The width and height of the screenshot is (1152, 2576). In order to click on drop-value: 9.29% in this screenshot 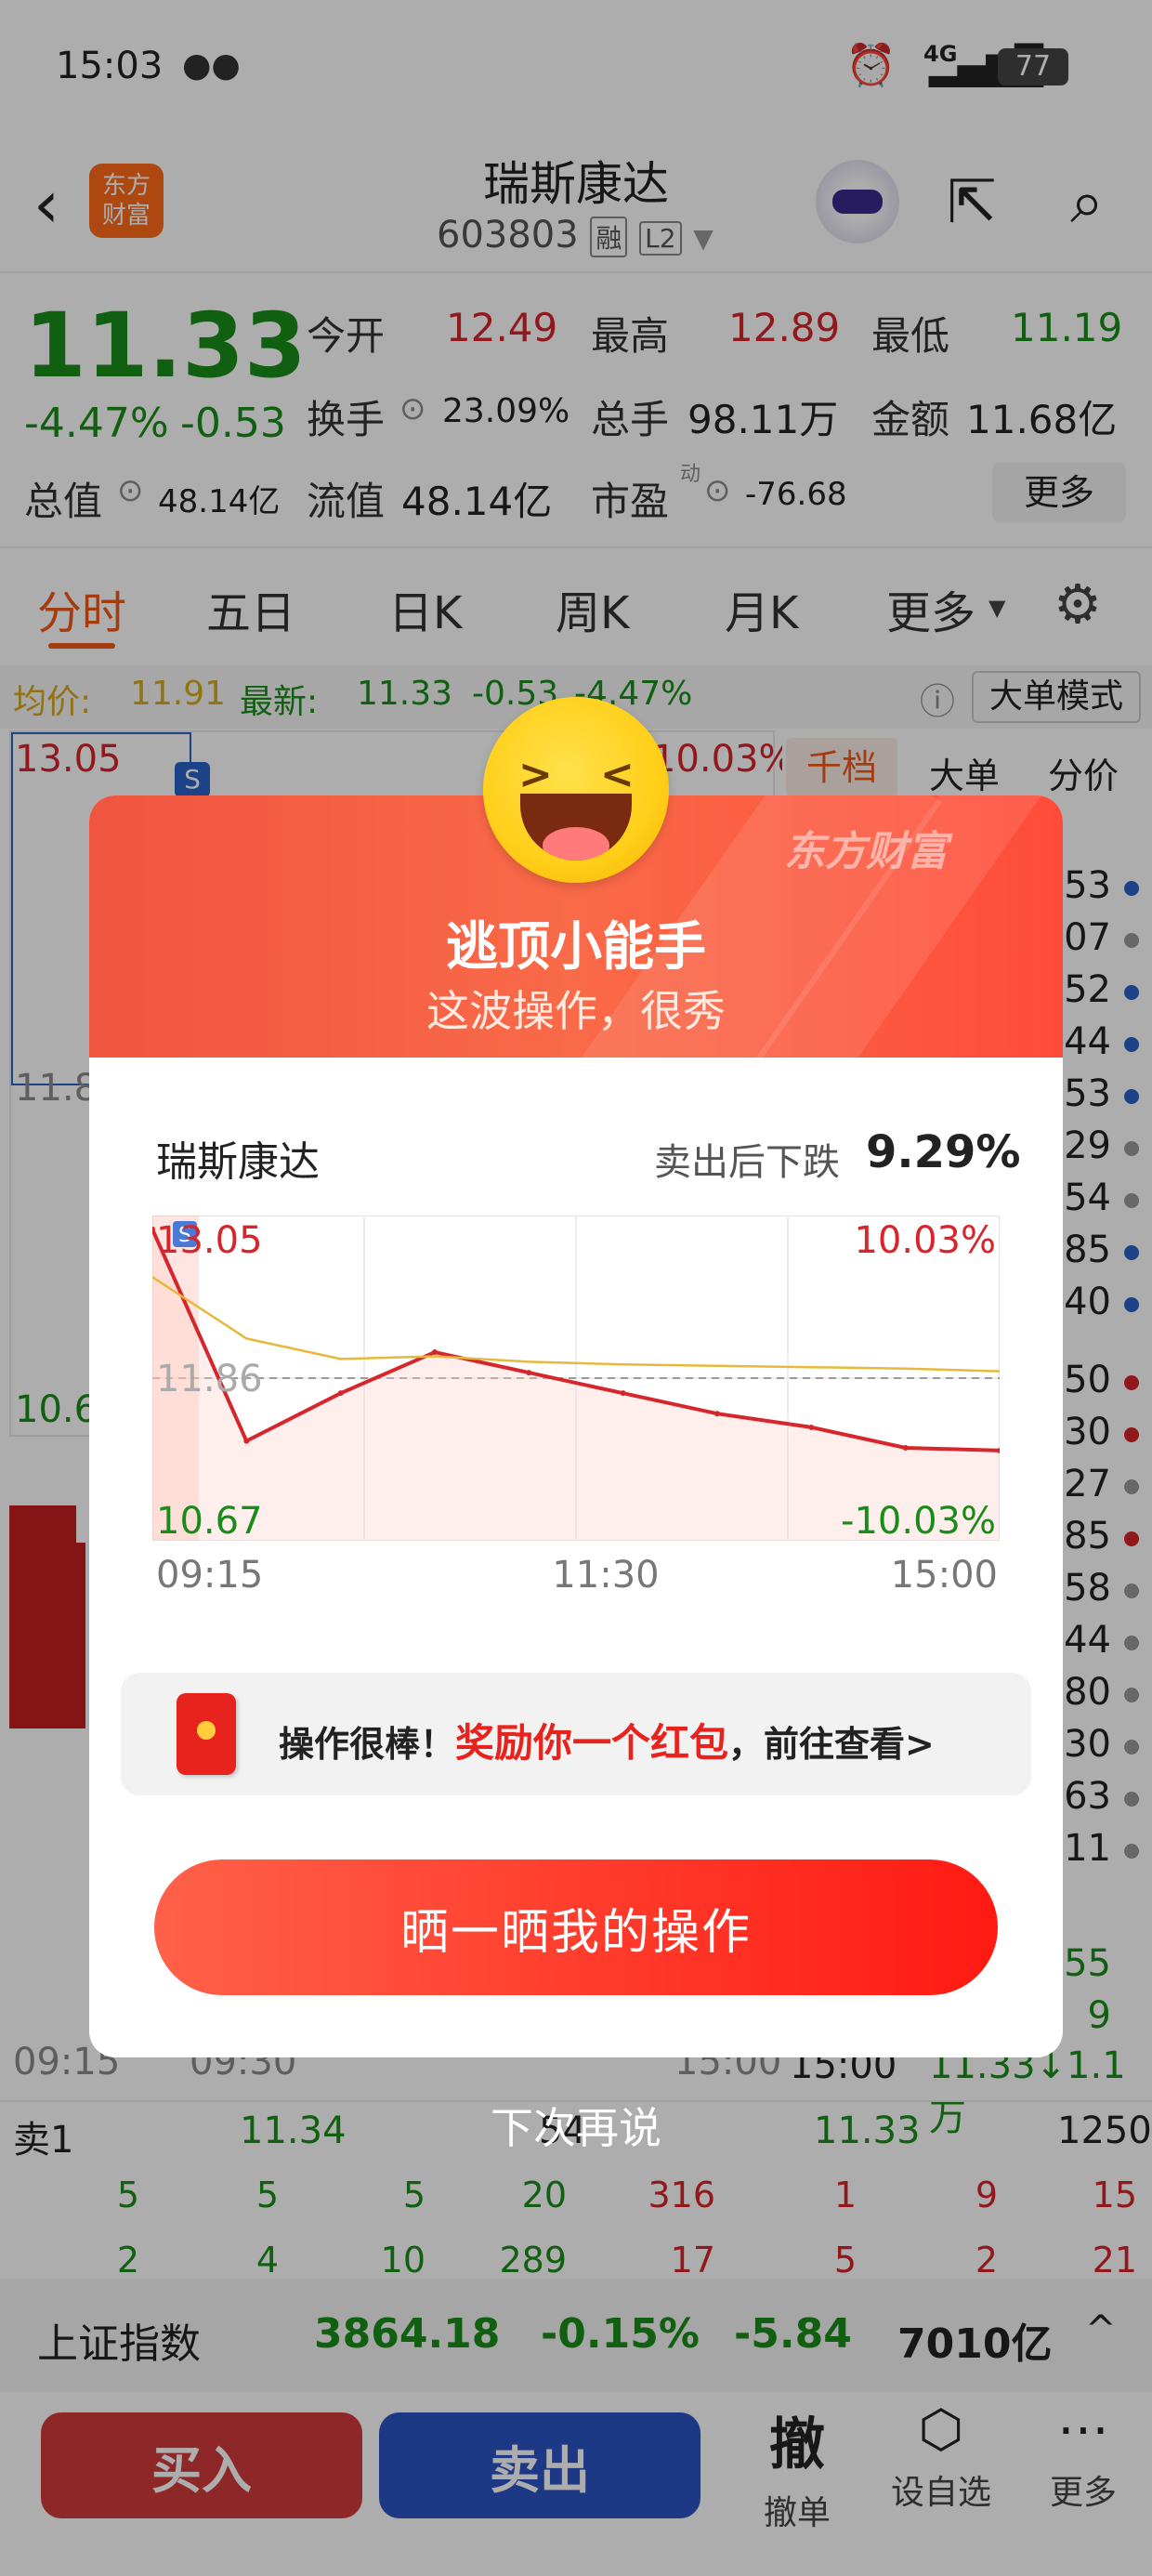, I will do `click(943, 1152)`.